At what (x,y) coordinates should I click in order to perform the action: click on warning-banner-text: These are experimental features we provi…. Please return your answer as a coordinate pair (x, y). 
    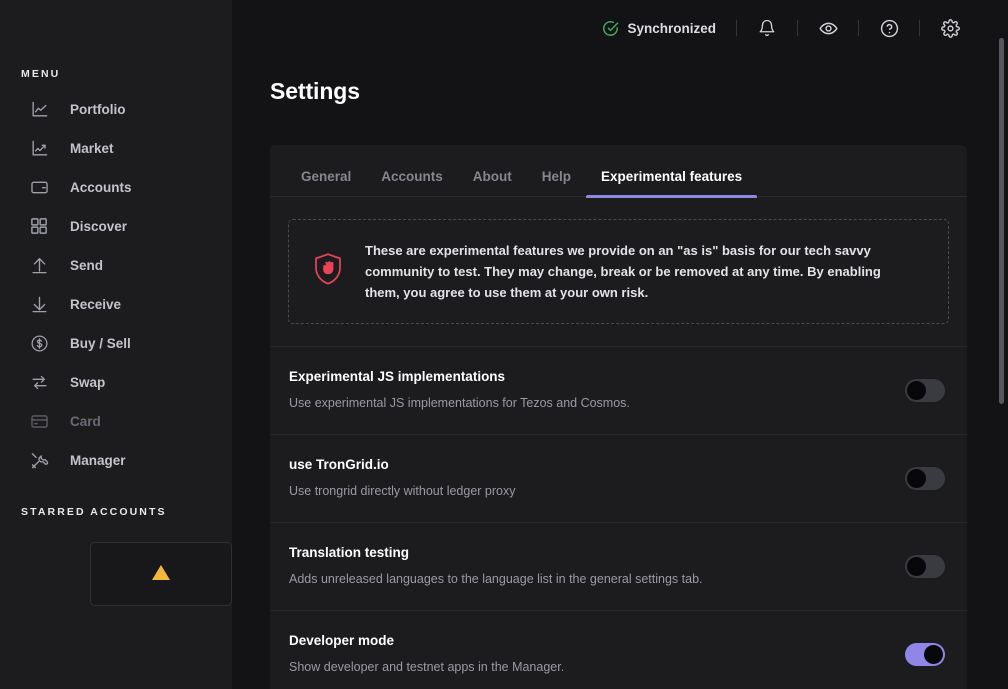
    Looking at the image, I should click on (623, 272).